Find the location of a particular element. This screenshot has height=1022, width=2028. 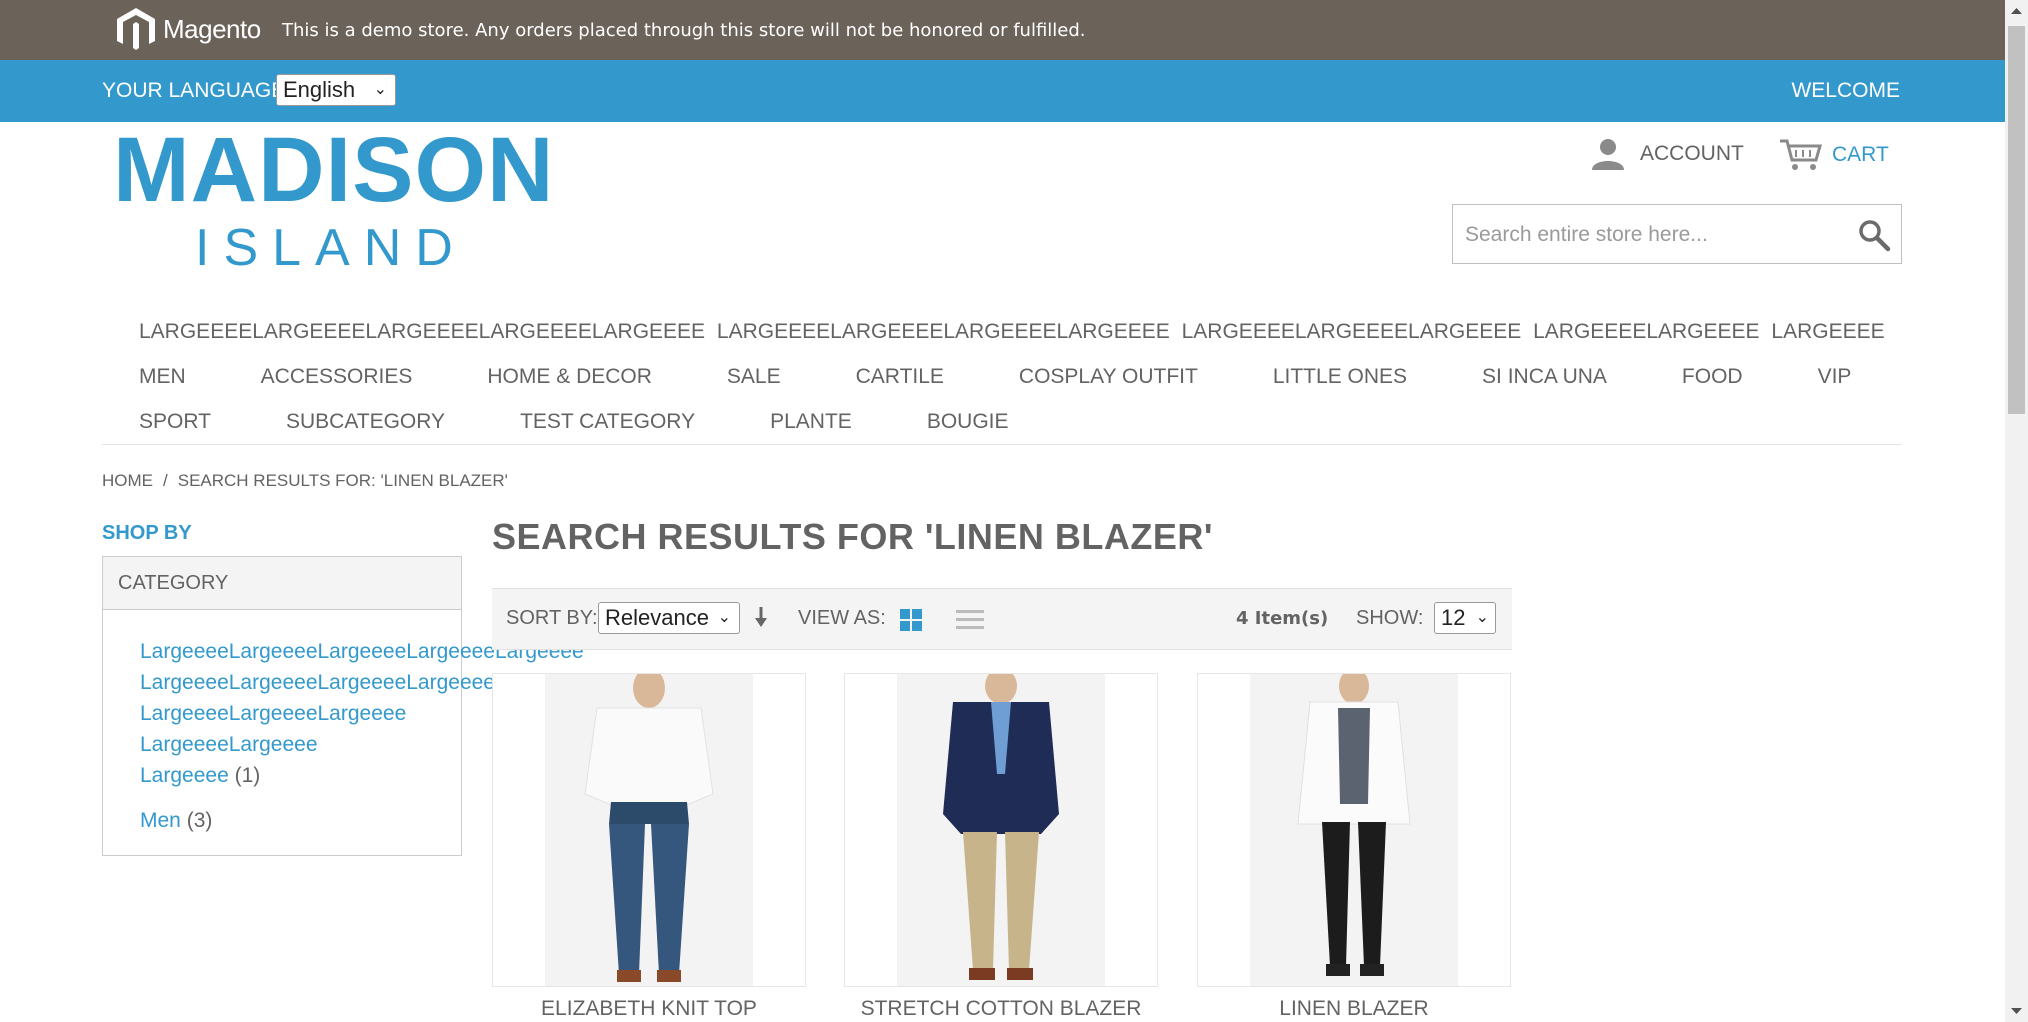

product-name: STRETCH COTTON BLAZER is located at coordinates (1001, 1009).